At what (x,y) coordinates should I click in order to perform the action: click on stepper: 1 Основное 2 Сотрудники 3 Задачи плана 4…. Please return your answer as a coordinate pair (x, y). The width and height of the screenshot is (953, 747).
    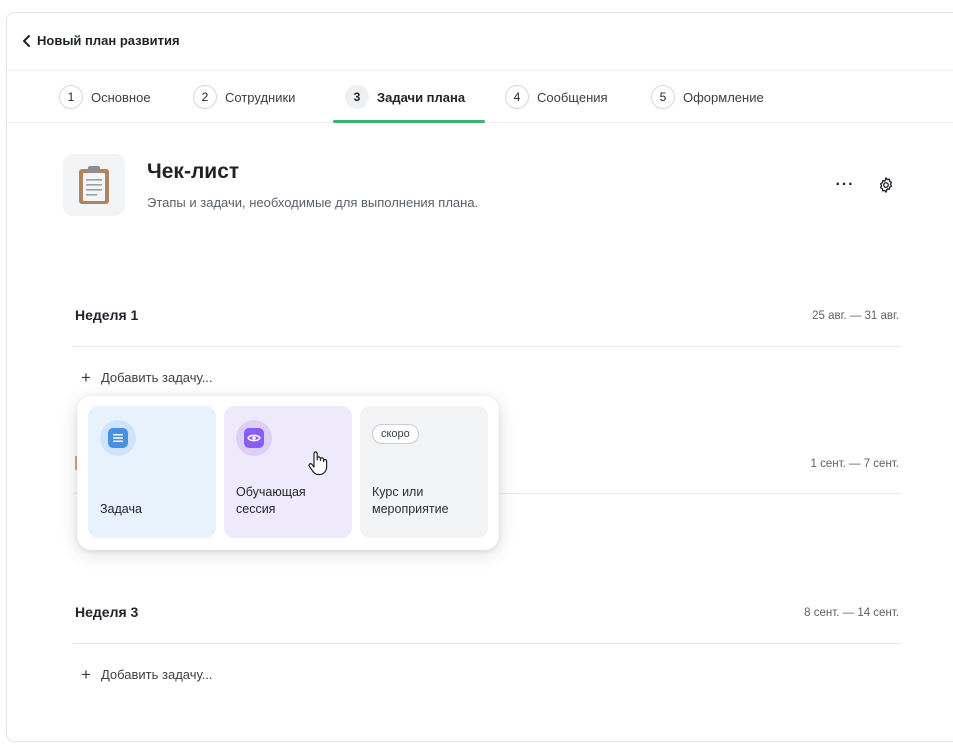
    Looking at the image, I should click on (480, 97).